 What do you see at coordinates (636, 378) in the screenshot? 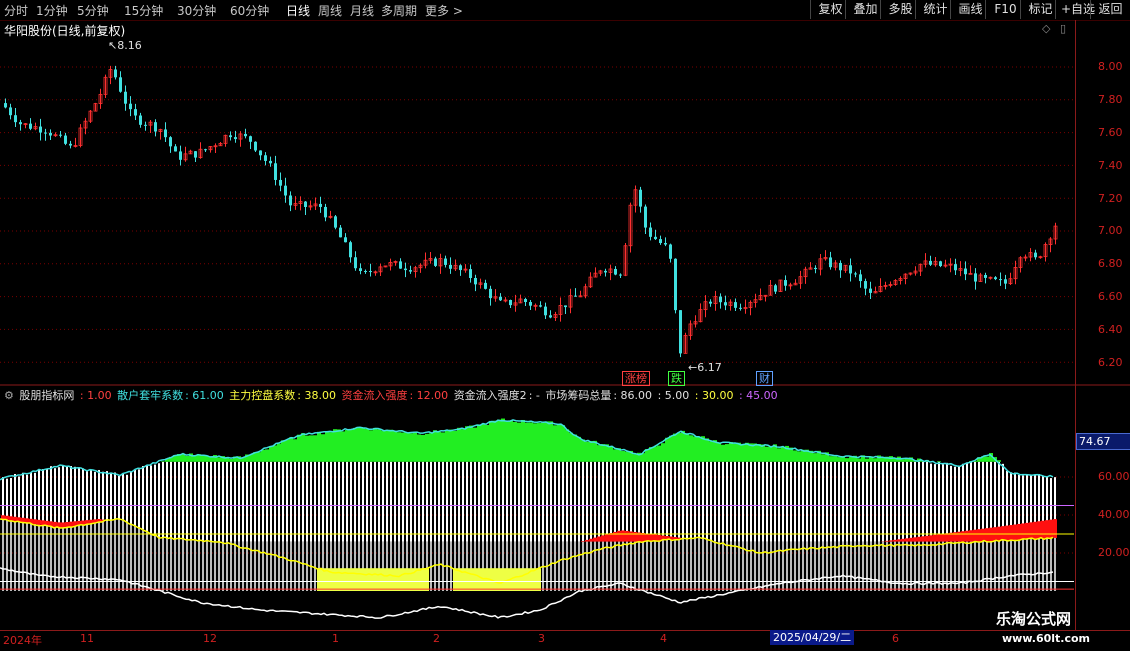
I see `rise-rank-badge: 涨榜` at bounding box center [636, 378].